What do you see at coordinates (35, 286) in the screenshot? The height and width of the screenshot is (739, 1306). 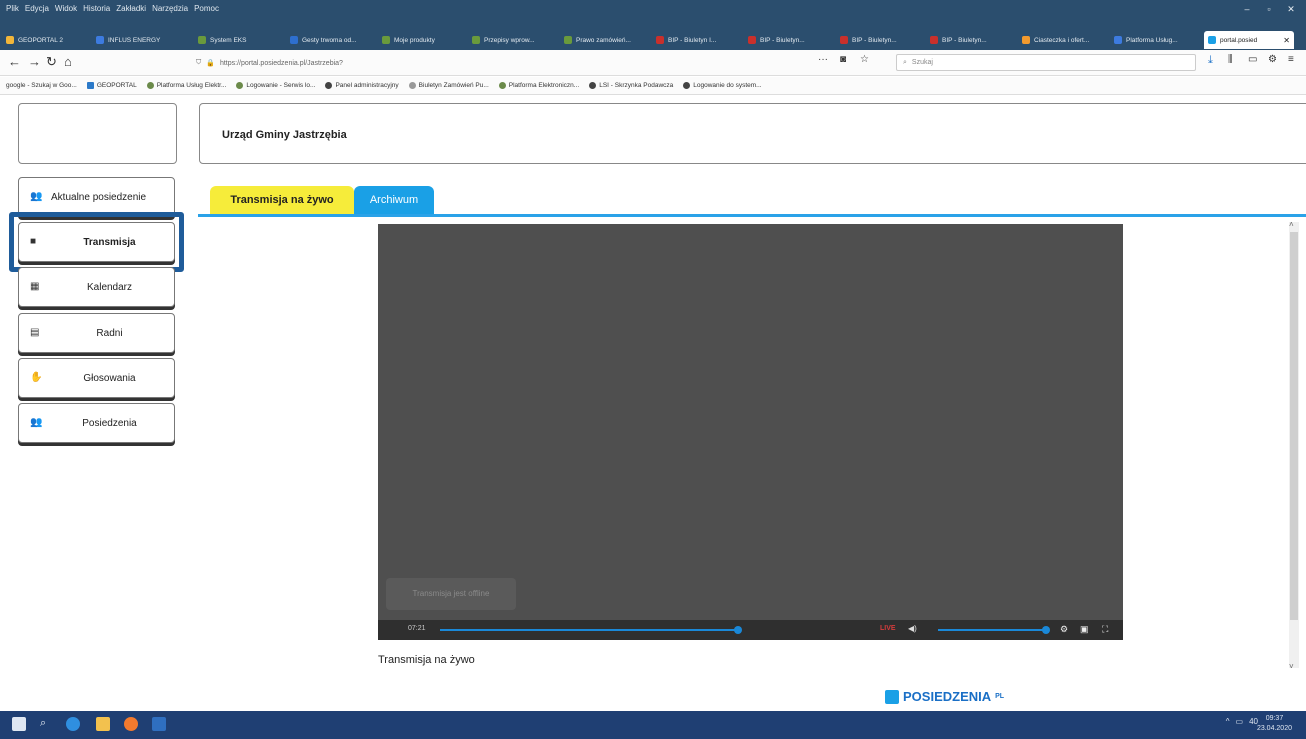 I see `calendar-icon: ▦` at bounding box center [35, 286].